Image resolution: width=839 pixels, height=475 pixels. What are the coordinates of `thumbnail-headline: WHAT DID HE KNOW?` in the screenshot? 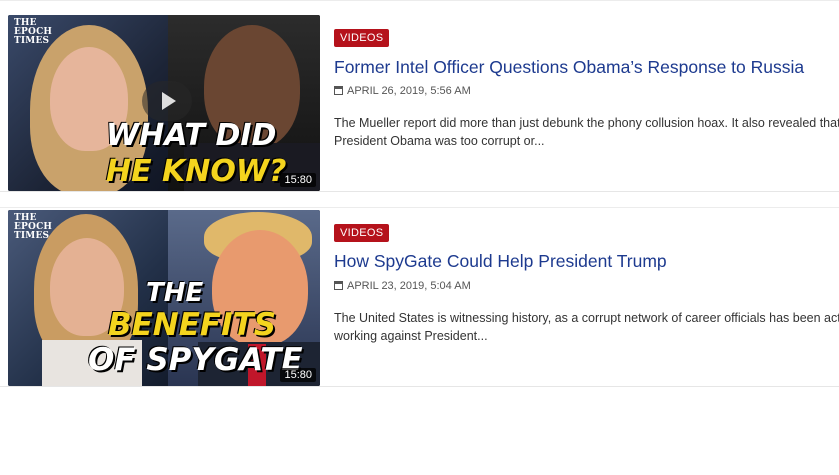 It's located at (196, 153).